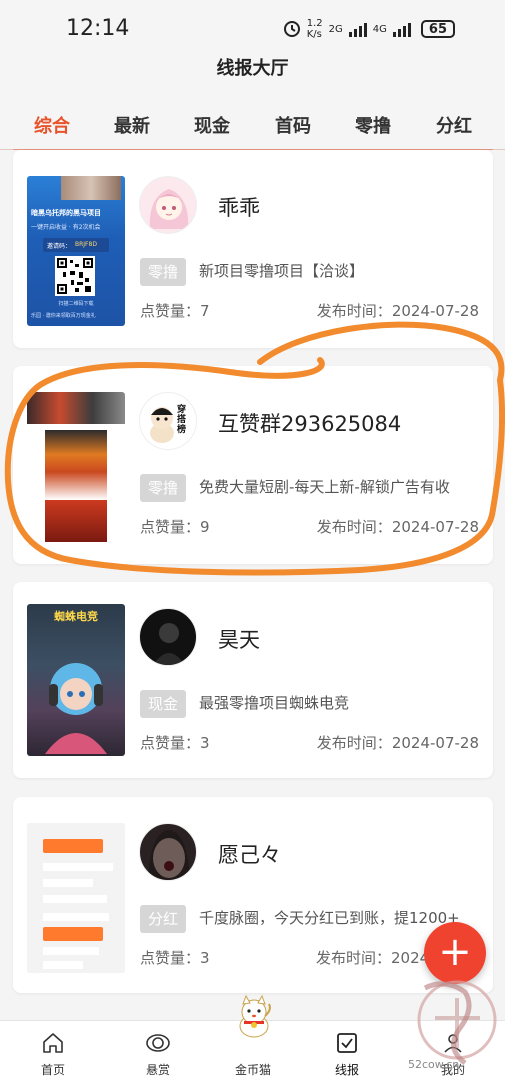 This screenshot has height=1080, width=505. I want to click on post-description: 新项目零撸项目【洽谈】, so click(282, 271).